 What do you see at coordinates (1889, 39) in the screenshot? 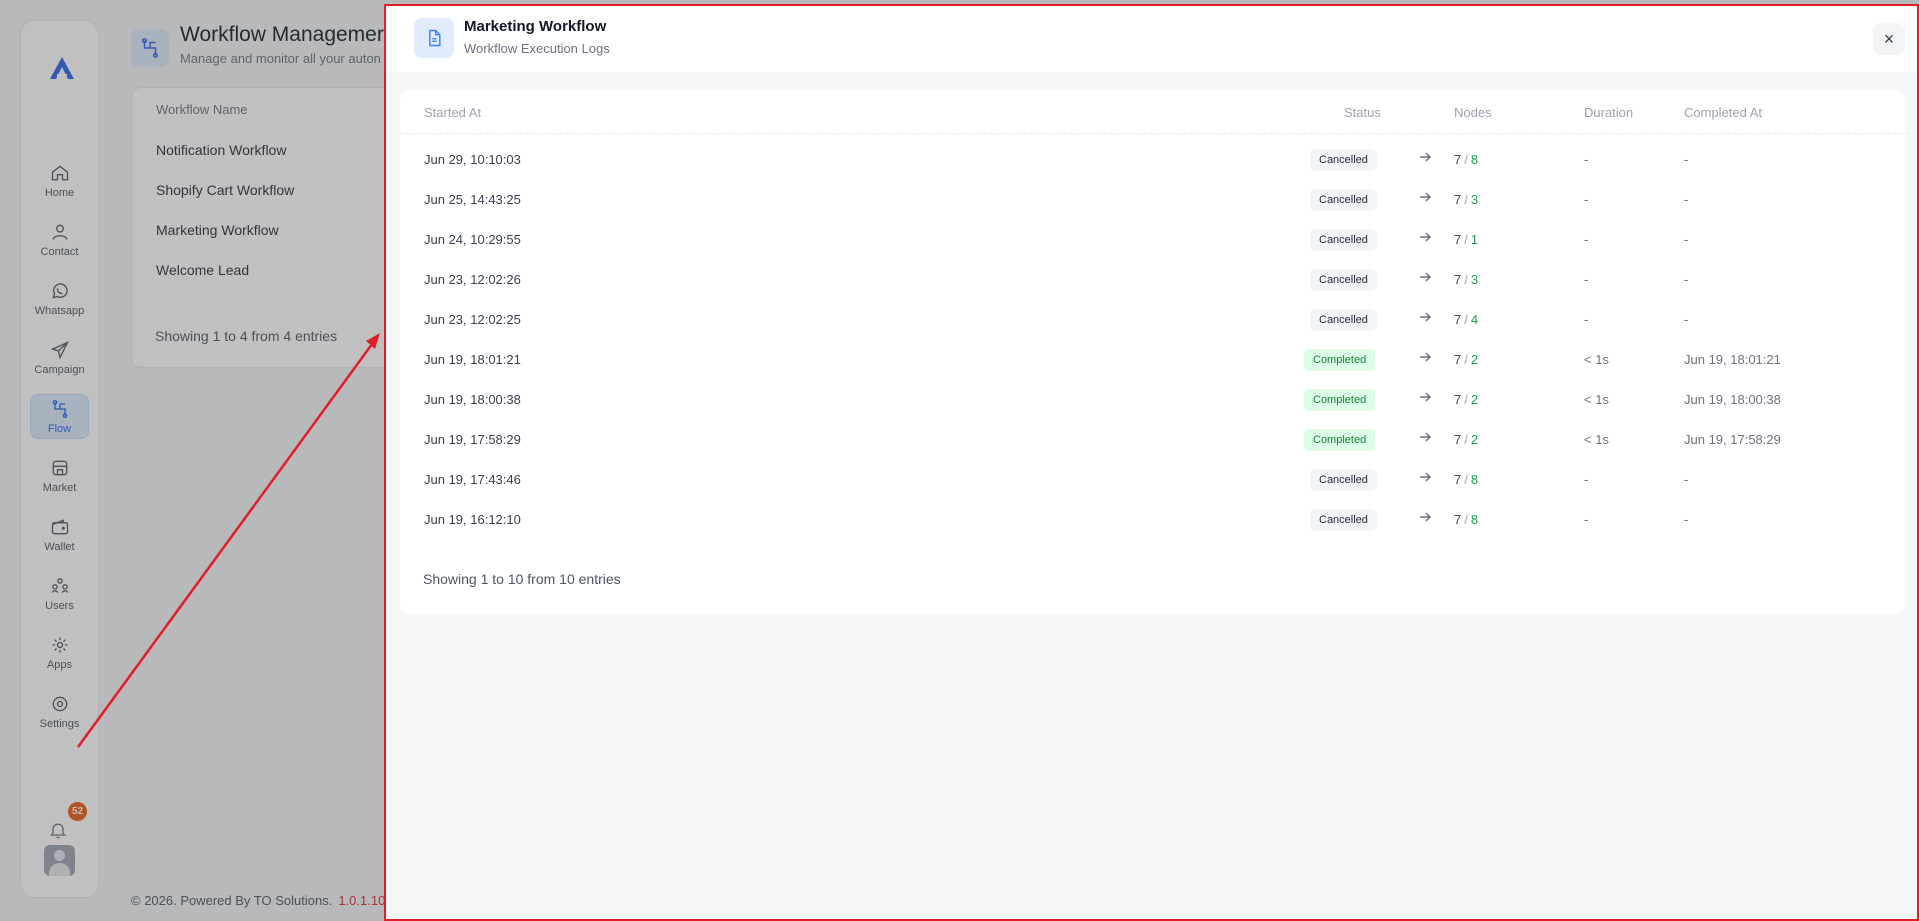
I see `close-button: ×` at bounding box center [1889, 39].